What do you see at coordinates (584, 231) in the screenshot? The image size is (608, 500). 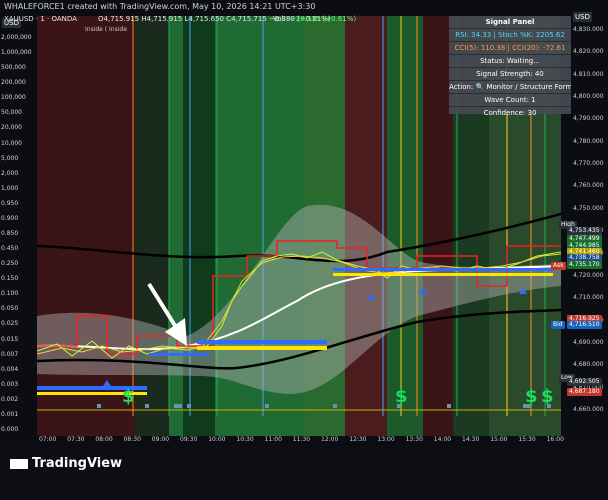 I see `price-level-label: 4,753.435` at bounding box center [584, 231].